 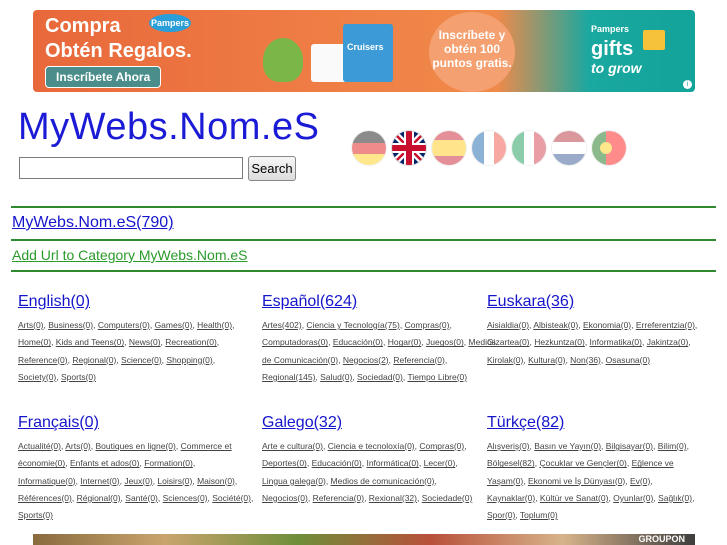 I want to click on subcategory-link: Références(0), so click(x=45, y=498).